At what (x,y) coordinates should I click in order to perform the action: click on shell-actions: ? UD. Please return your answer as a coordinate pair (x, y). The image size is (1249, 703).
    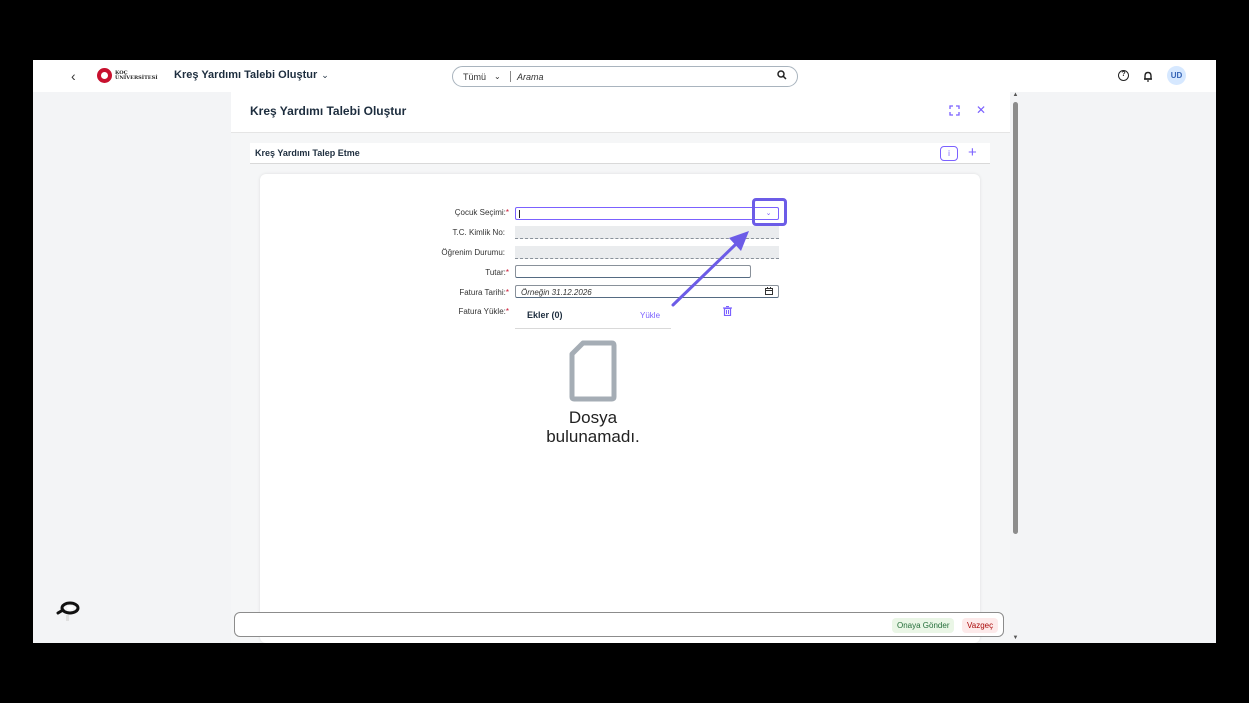
    Looking at the image, I should click on (1152, 75).